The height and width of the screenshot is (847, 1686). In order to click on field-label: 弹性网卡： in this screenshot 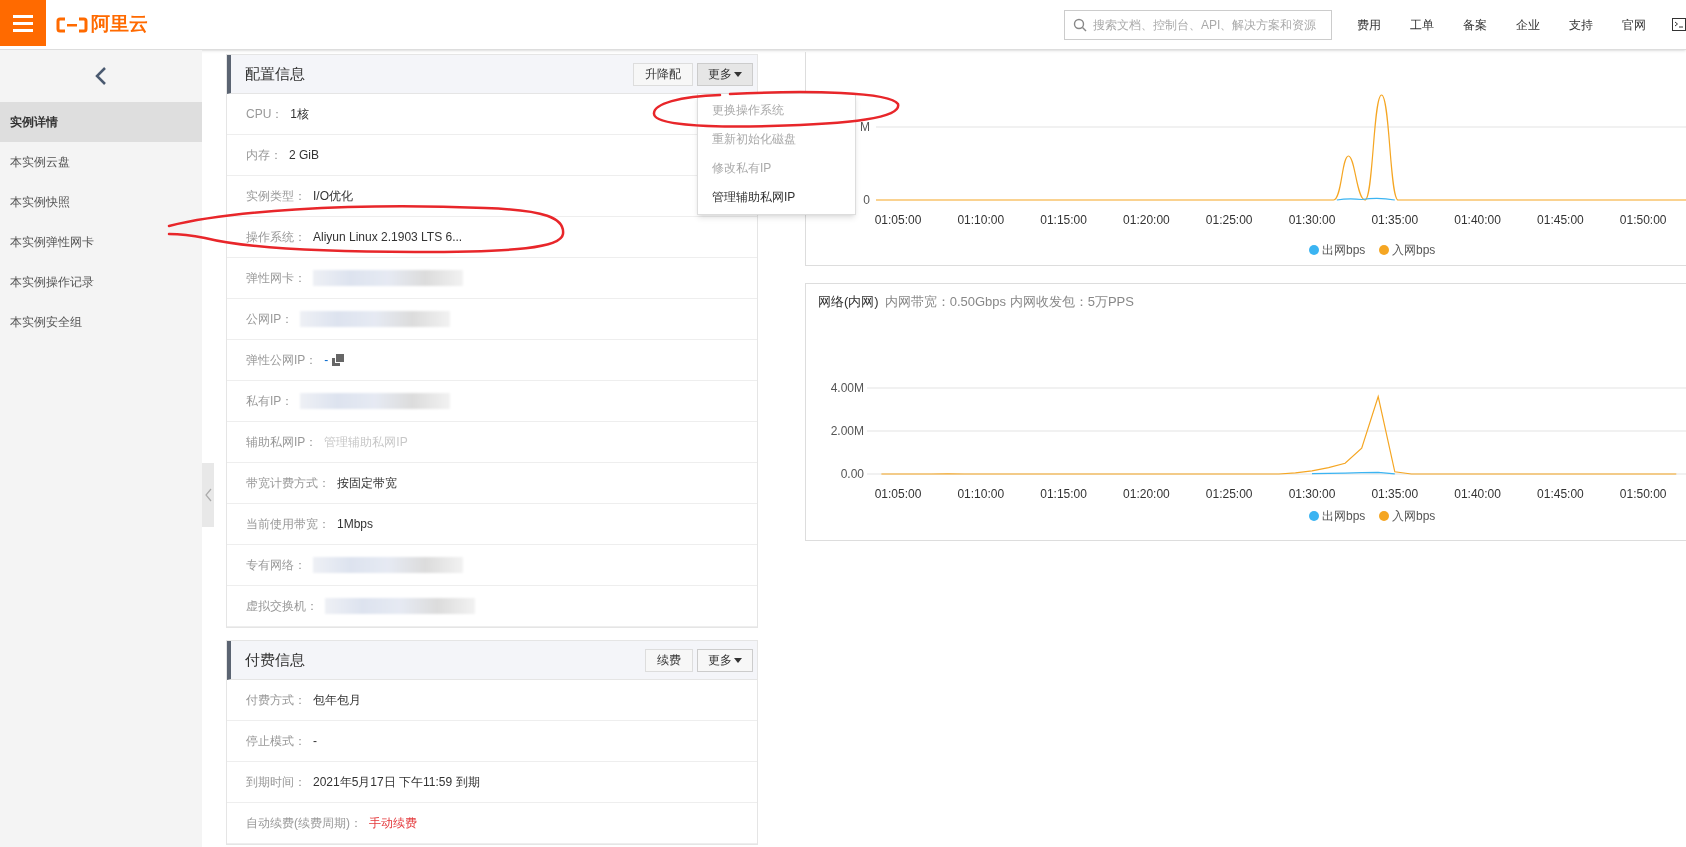, I will do `click(276, 278)`.